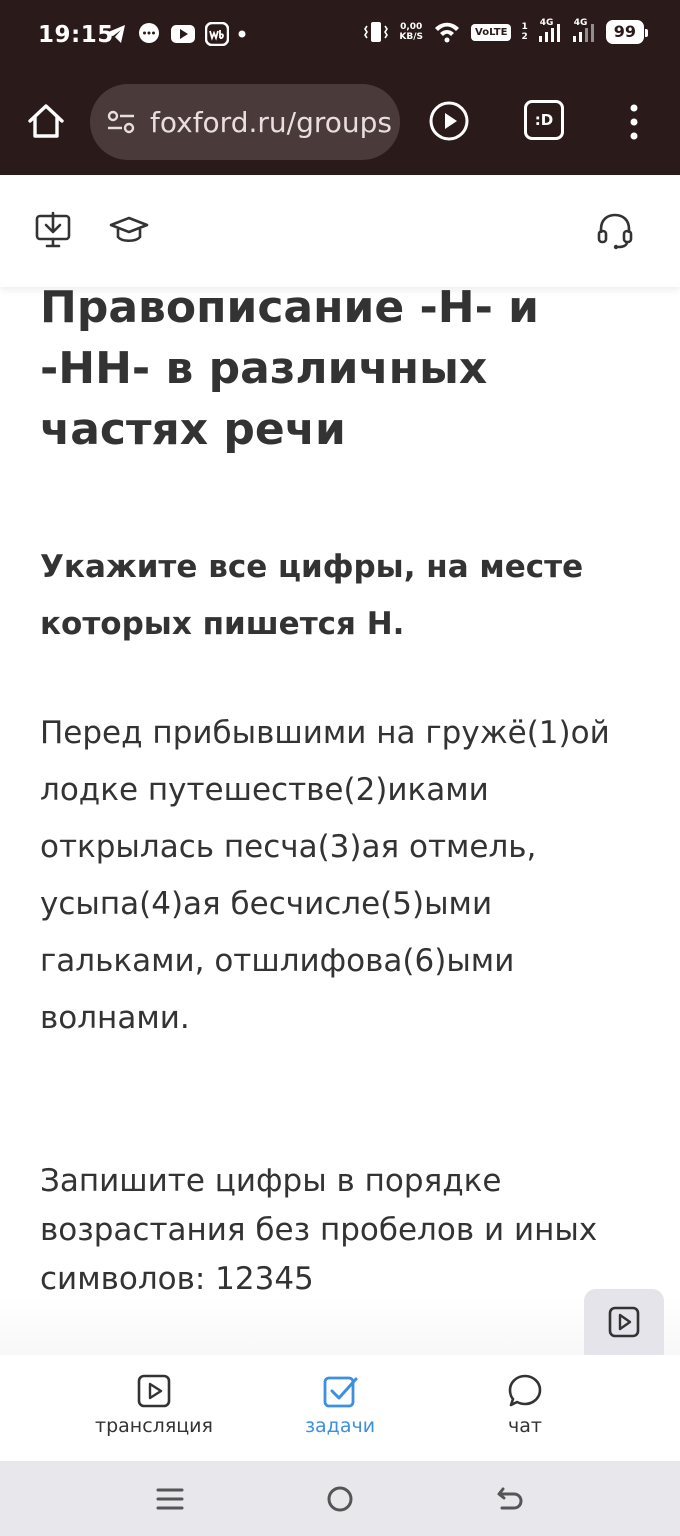 This screenshot has height=1536, width=680. I want to click on nav-tab-chat: чат, so click(525, 1405).